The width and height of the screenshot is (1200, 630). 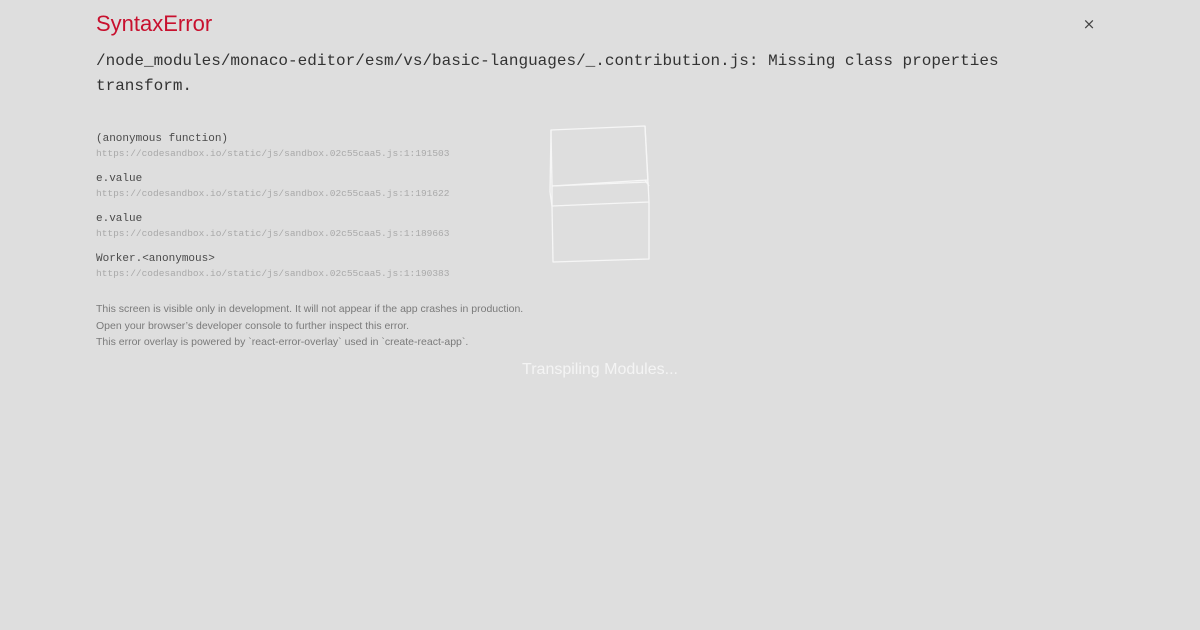 What do you see at coordinates (162, 139) in the screenshot?
I see `stack-frame-function: (anonymous function)` at bounding box center [162, 139].